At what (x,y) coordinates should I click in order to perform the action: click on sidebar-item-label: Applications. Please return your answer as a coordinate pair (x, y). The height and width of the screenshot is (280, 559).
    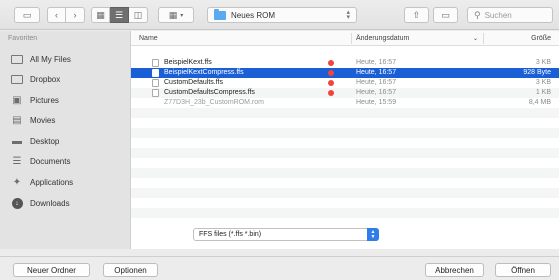
    Looking at the image, I should click on (52, 182).